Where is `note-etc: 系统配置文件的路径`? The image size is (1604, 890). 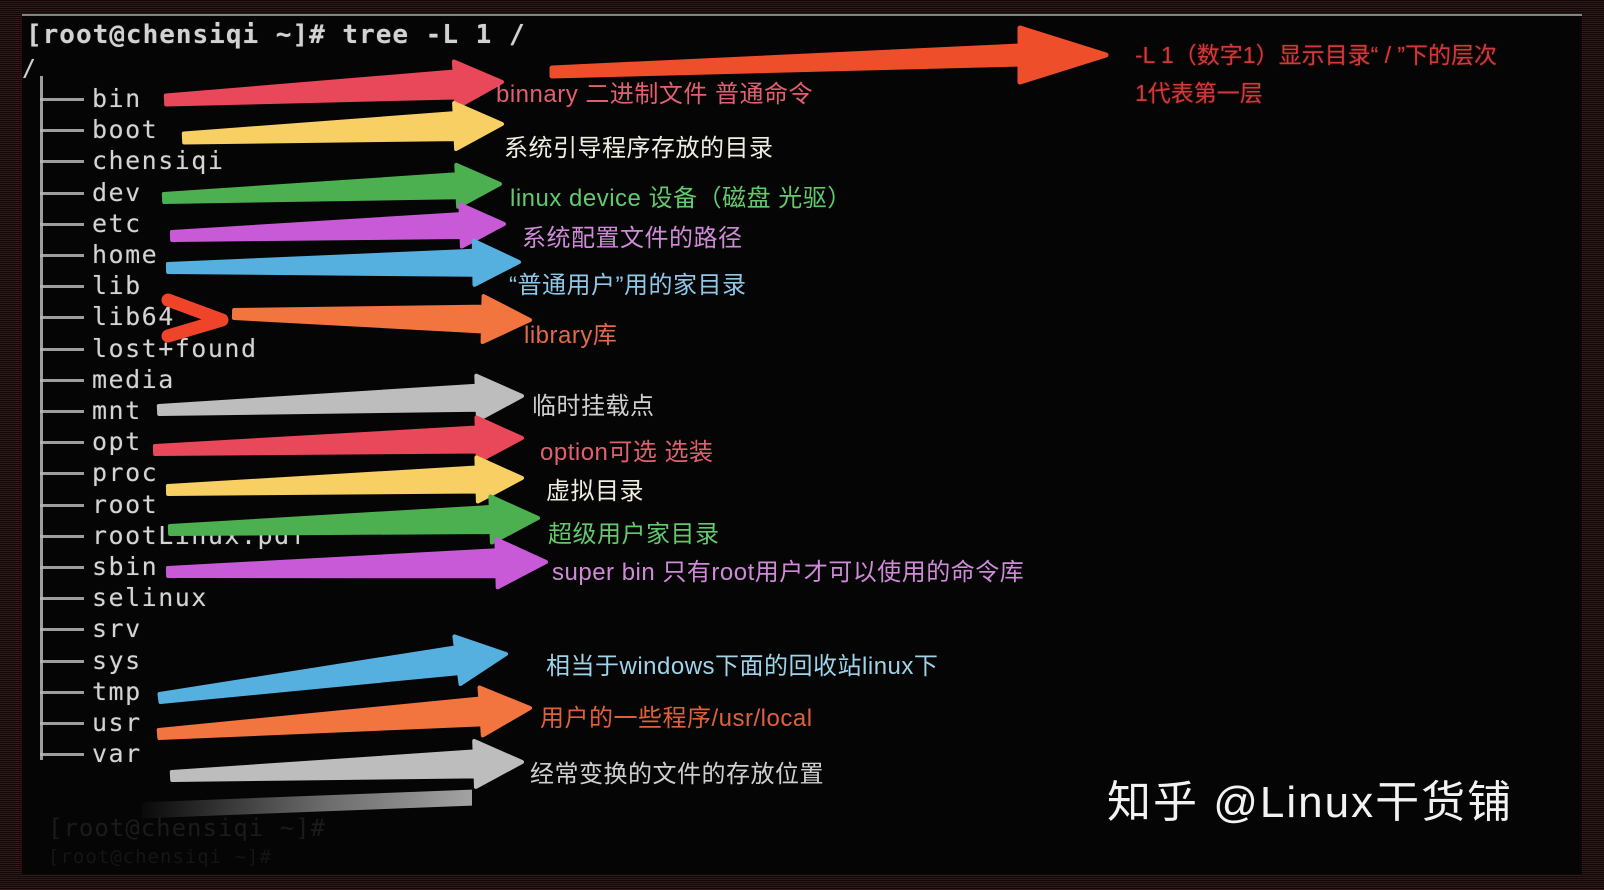
note-etc: 系统配置文件的路径 is located at coordinates (632, 238).